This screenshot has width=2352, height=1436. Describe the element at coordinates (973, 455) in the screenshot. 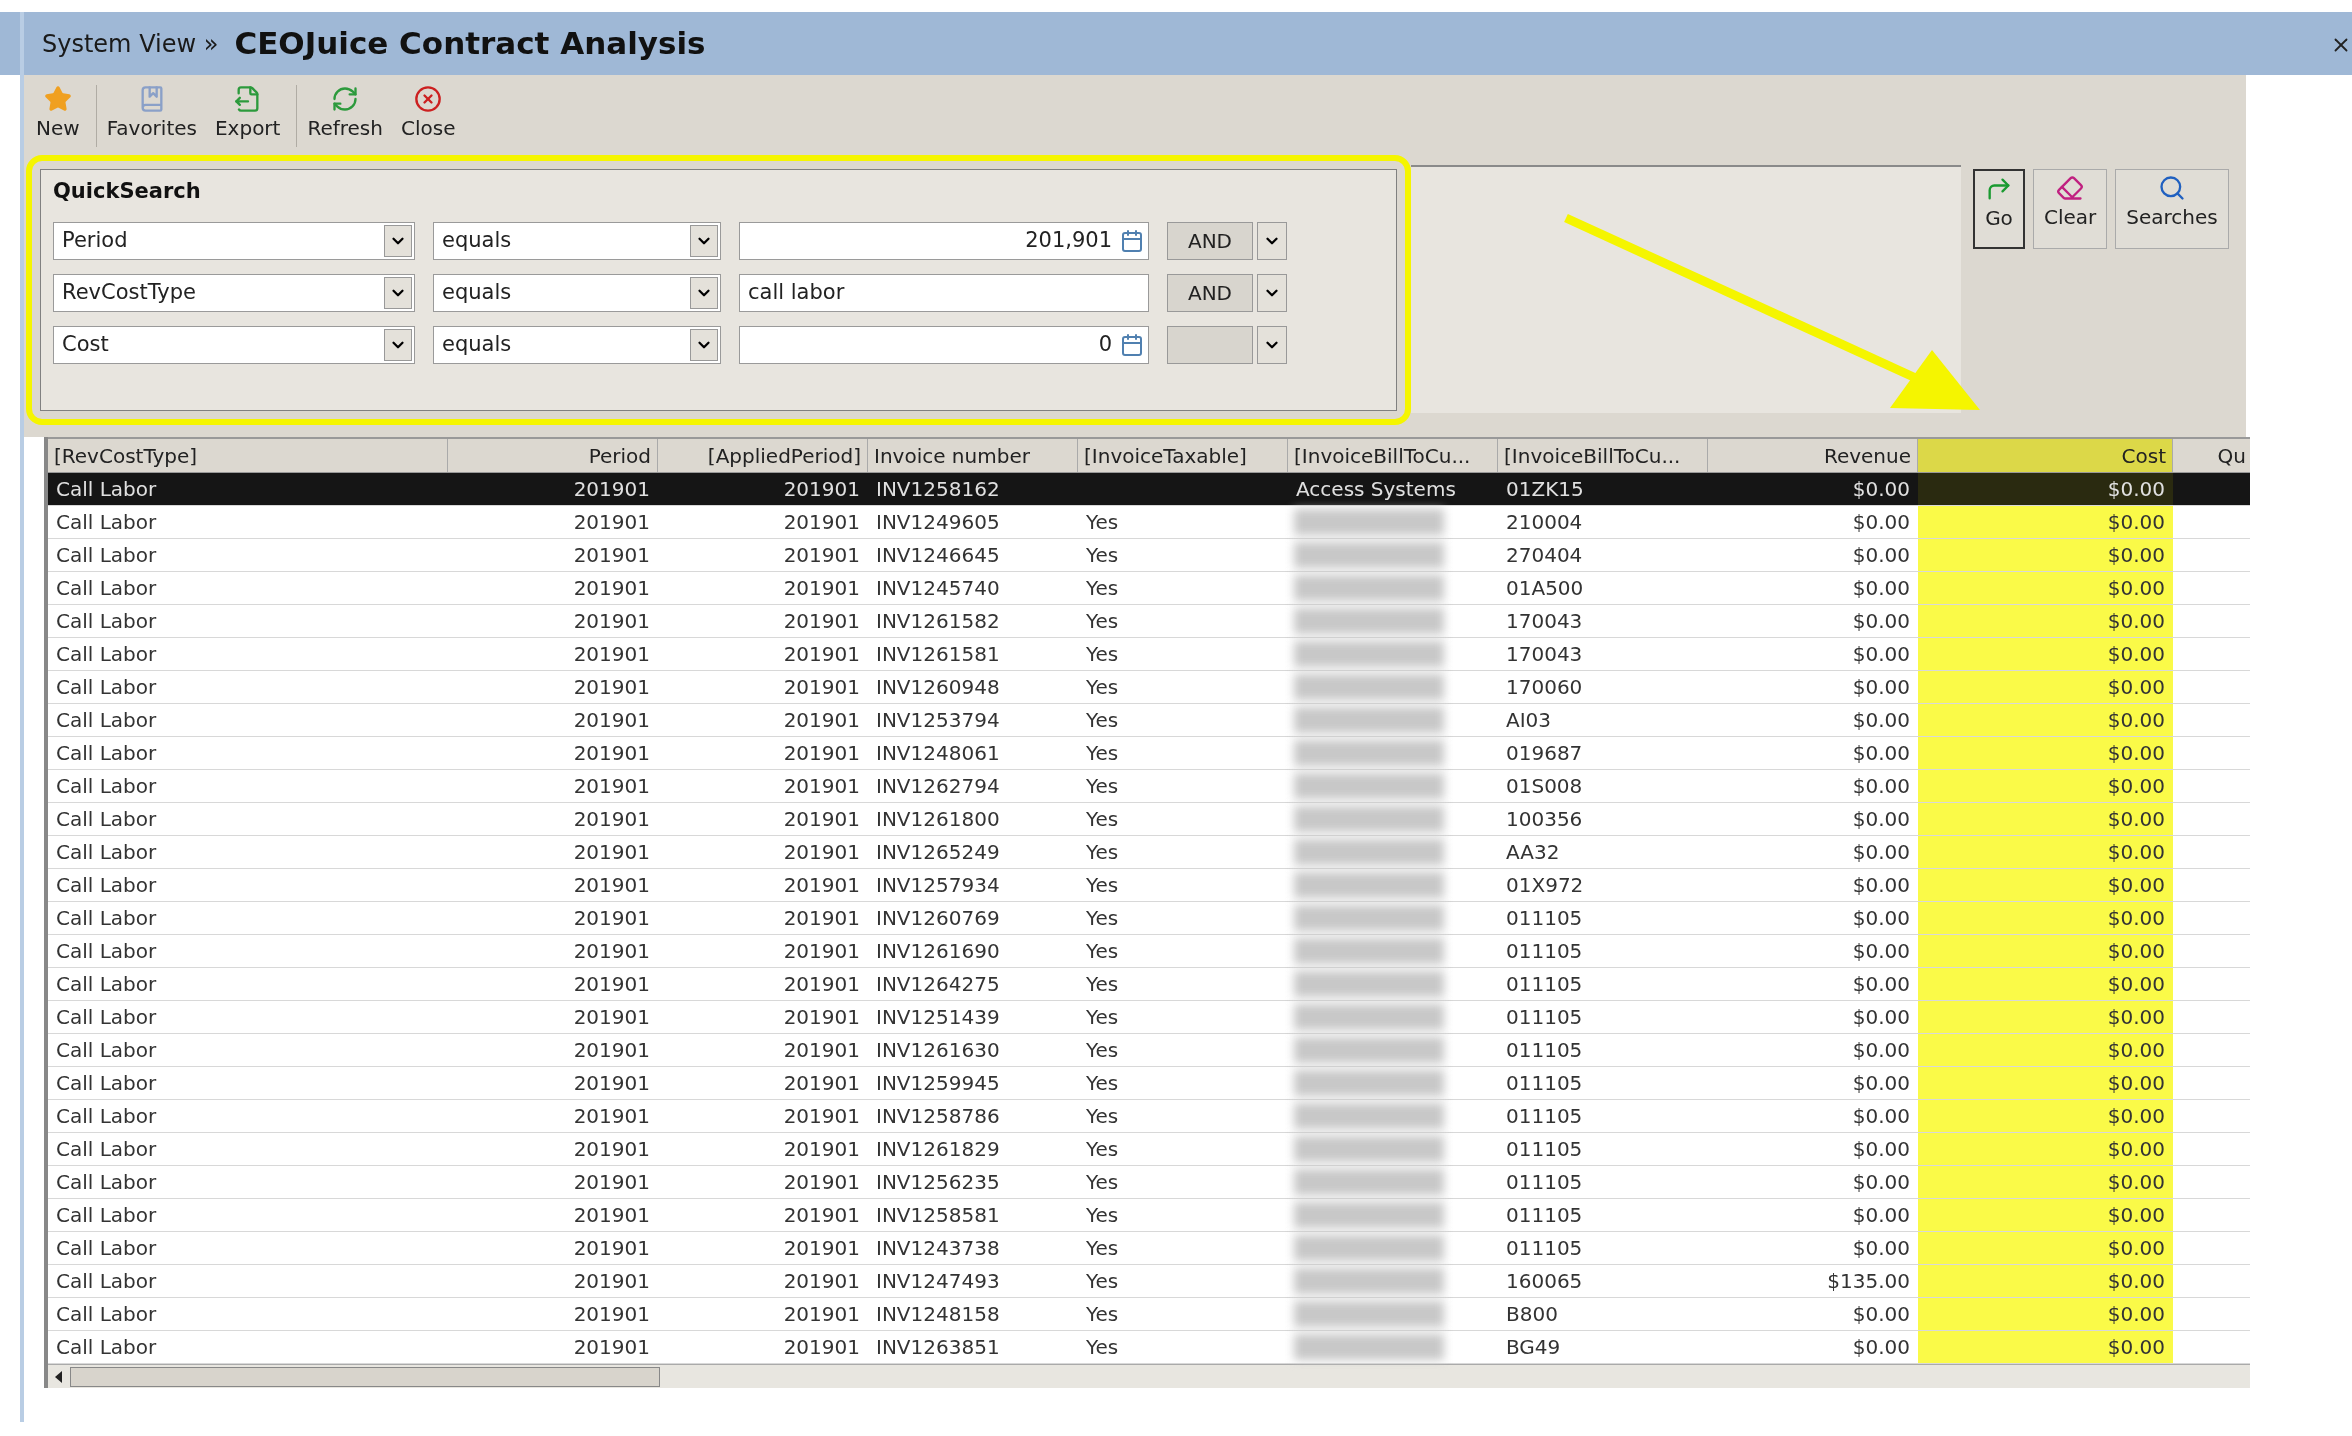

I see `column-header: Invoice number` at that location.